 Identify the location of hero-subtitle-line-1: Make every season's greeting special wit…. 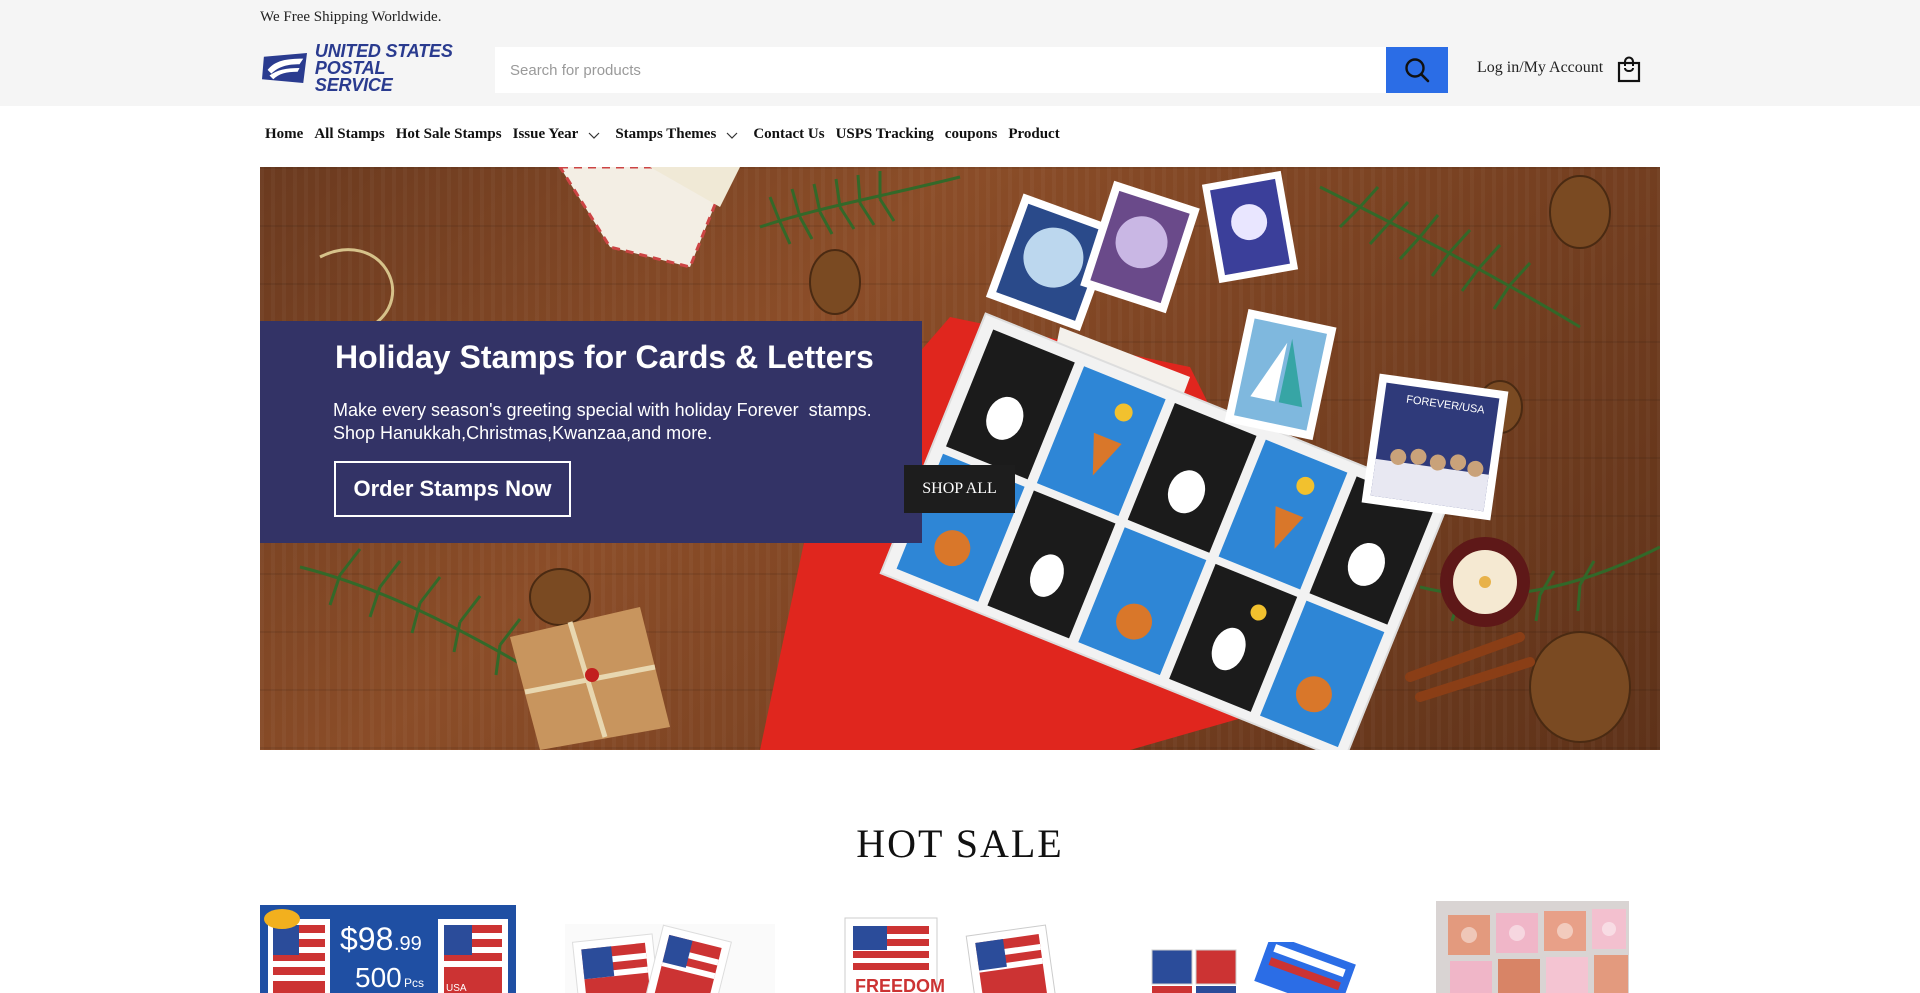
(602, 410).